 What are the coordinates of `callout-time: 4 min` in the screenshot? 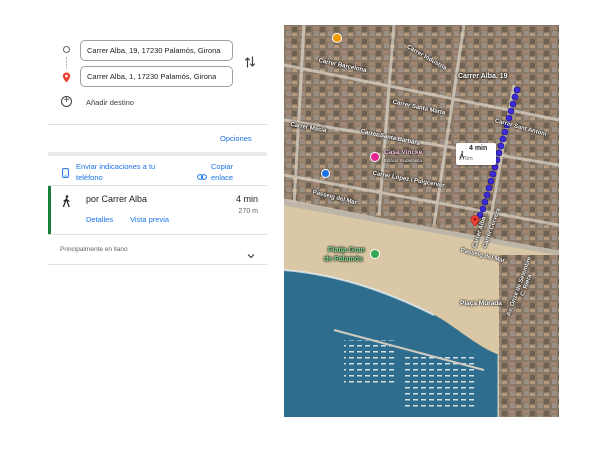 It's located at (478, 148).